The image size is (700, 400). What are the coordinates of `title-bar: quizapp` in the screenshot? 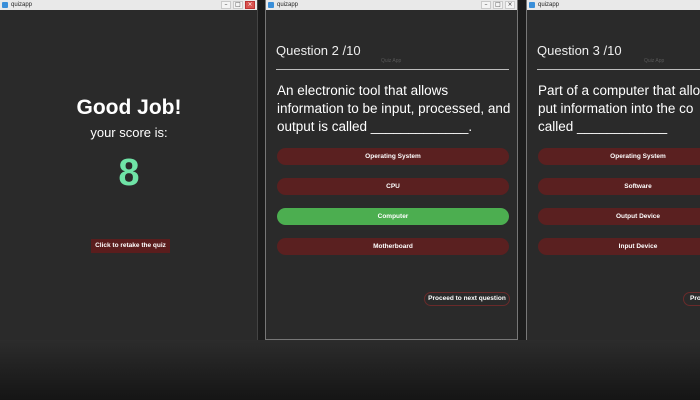 It's located at (613, 5).